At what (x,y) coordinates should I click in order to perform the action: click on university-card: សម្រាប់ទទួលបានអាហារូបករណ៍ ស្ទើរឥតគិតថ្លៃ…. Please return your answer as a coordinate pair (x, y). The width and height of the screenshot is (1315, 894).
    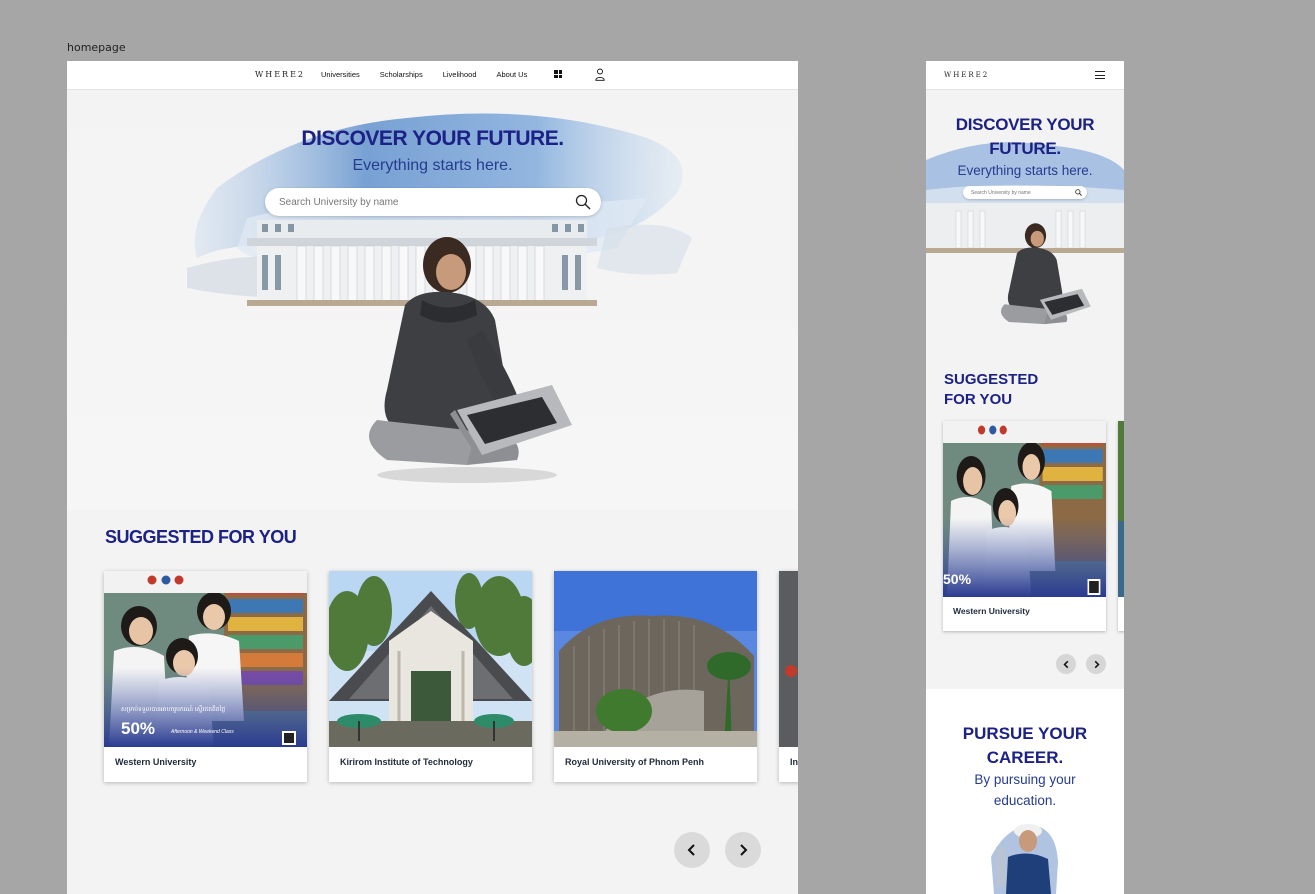
    Looking at the image, I should click on (205, 676).